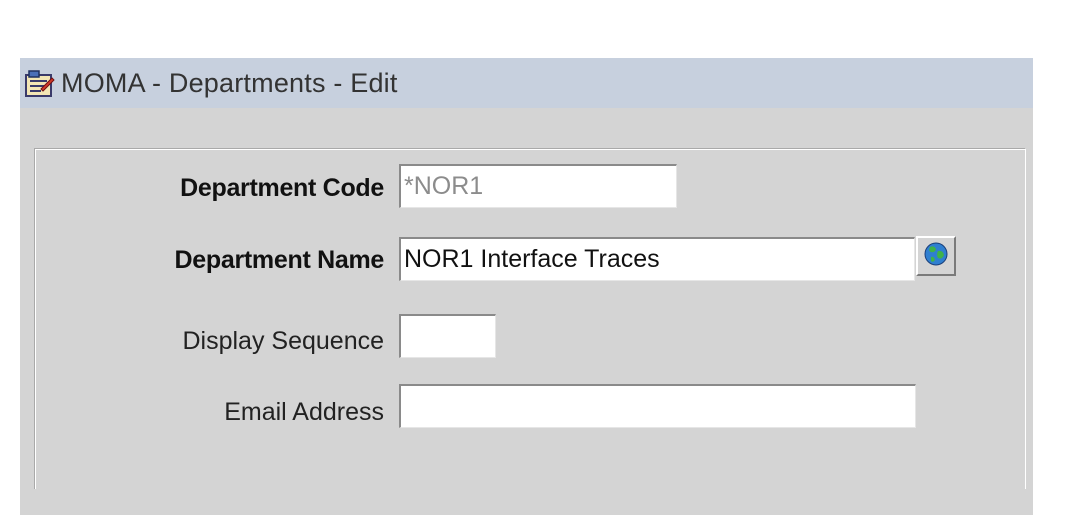 The width and height of the screenshot is (1082, 515). I want to click on form-icon, so click(39, 83).